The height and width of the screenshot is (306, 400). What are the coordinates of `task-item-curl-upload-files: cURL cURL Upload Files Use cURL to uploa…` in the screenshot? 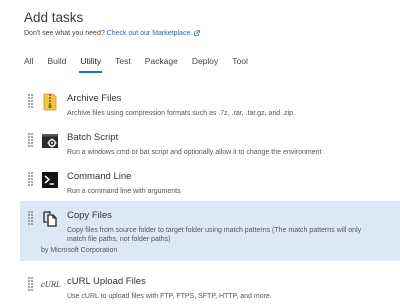 It's located at (210, 286).